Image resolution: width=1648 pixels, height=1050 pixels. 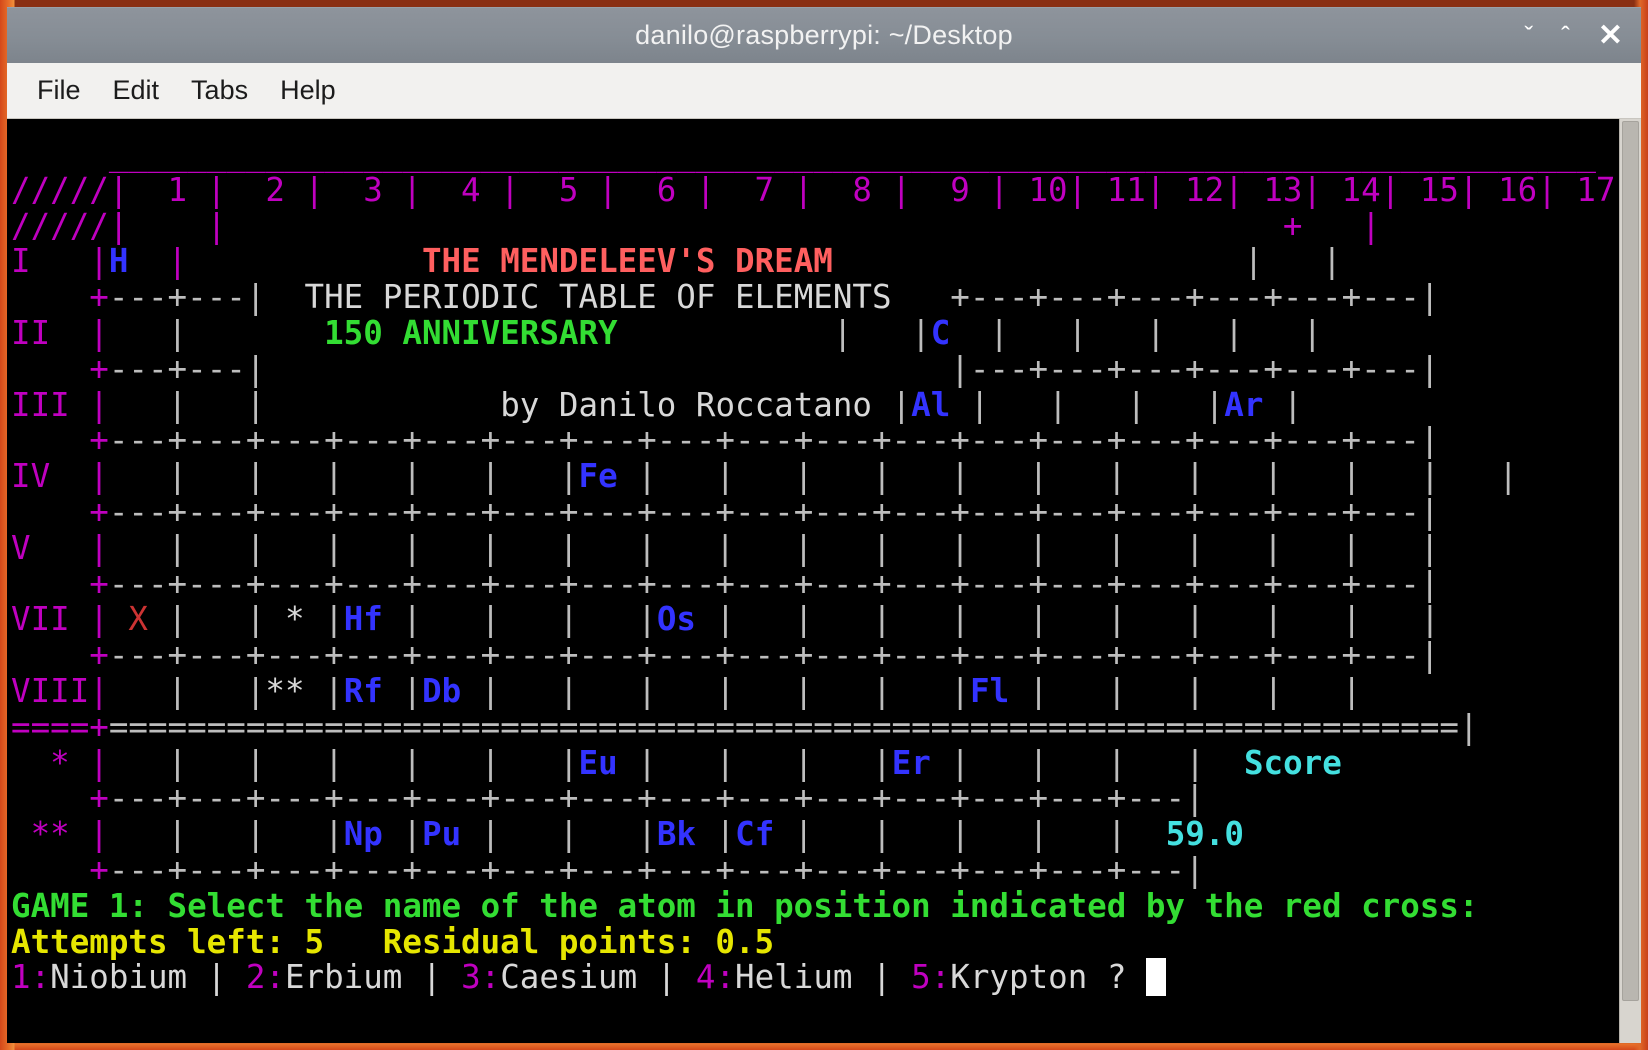 What do you see at coordinates (667, 332) in the screenshot?
I see `terminal-line-row-II: II | | 150 ANNIVERSARY | |C | | | | |` at bounding box center [667, 332].